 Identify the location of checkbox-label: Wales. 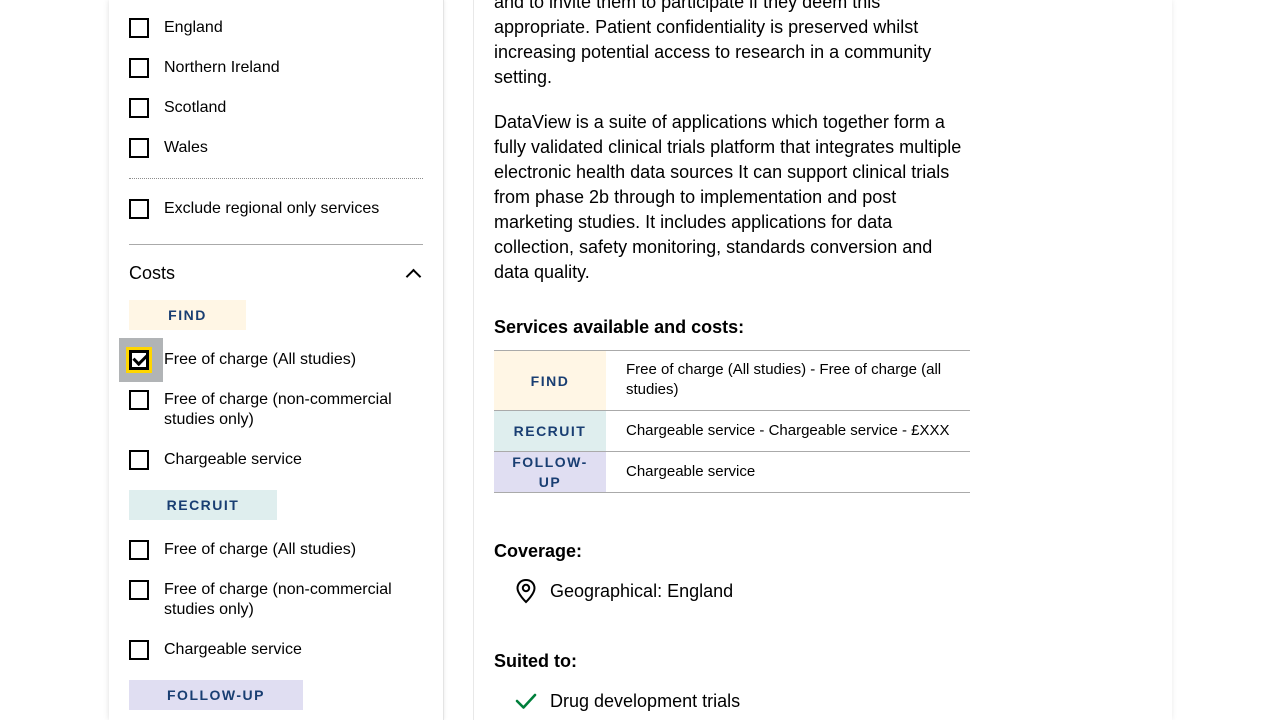
(186, 147).